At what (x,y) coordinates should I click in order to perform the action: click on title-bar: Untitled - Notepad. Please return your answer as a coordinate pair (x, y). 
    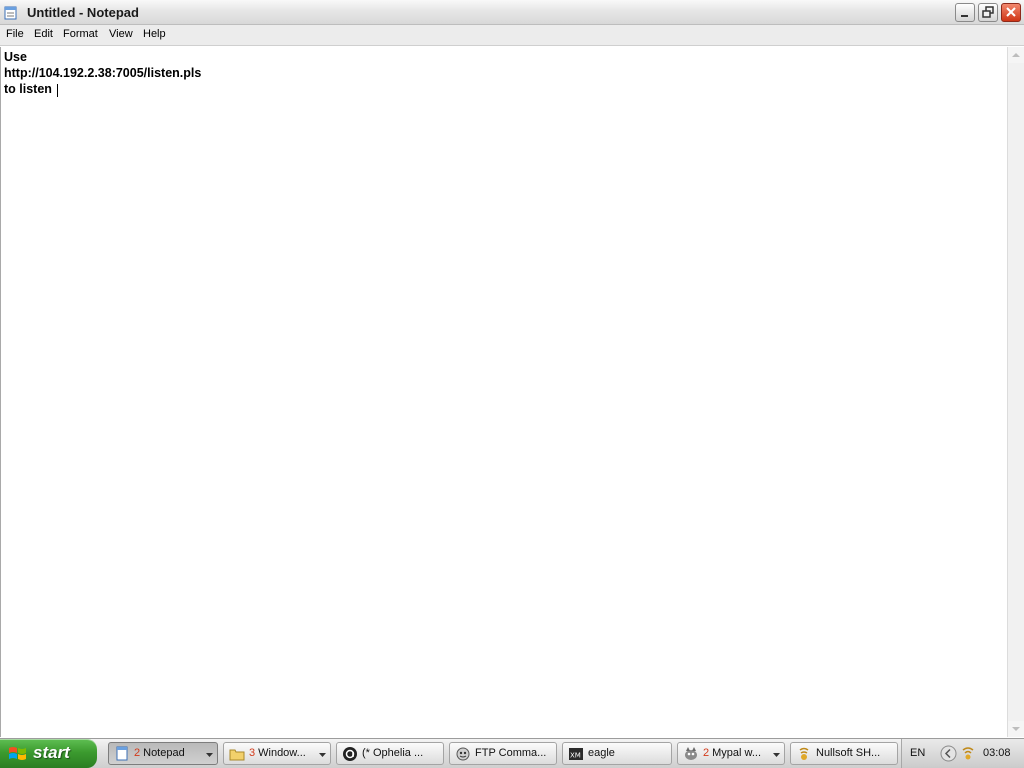
    Looking at the image, I should click on (512, 12).